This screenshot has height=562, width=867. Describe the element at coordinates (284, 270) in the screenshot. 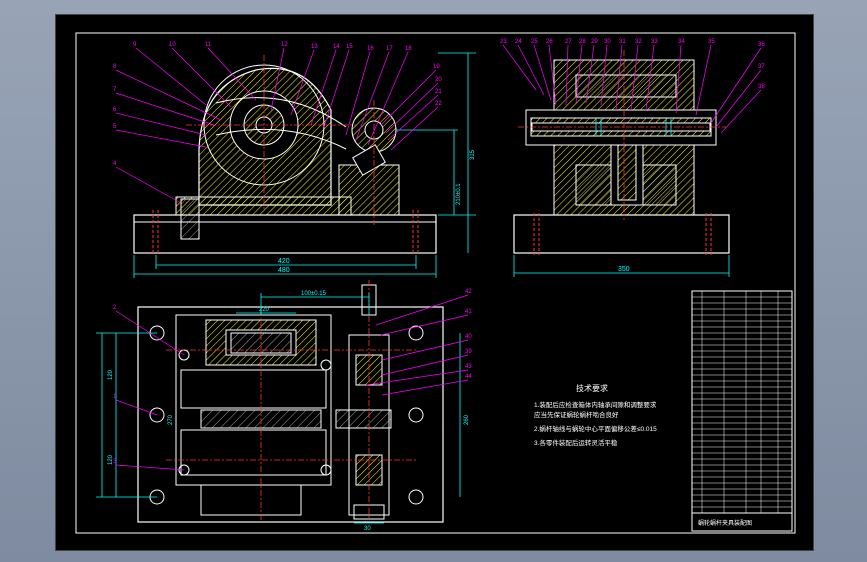

I see `dim-width-outer: 480` at that location.